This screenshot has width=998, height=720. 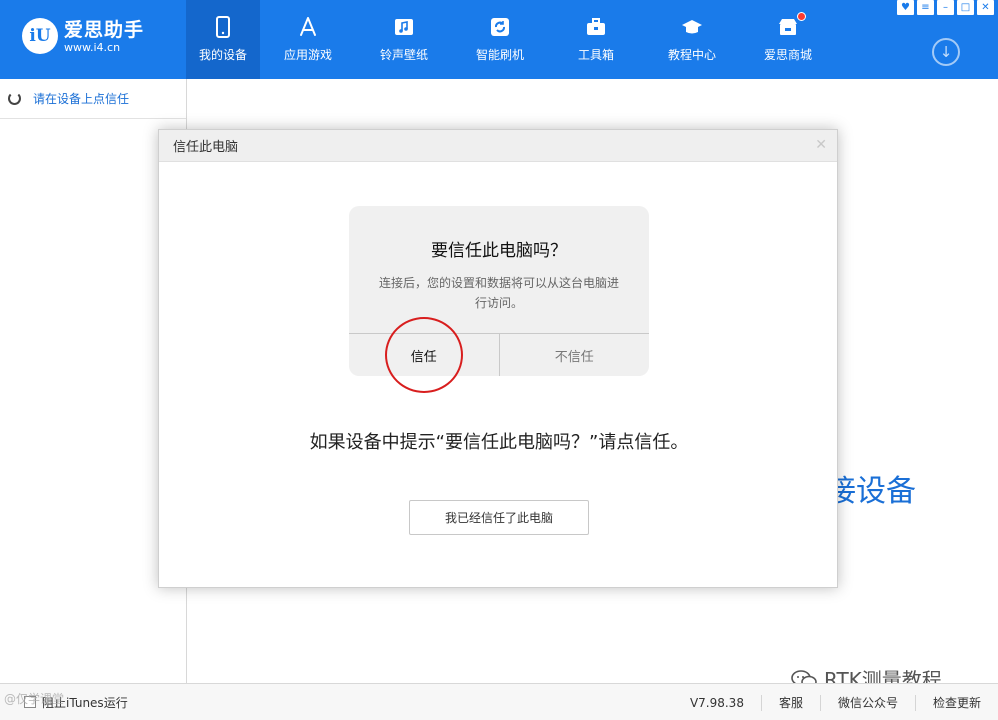 I want to click on window-controls: ♥ ≡ – □ ✕, so click(x=945, y=7).